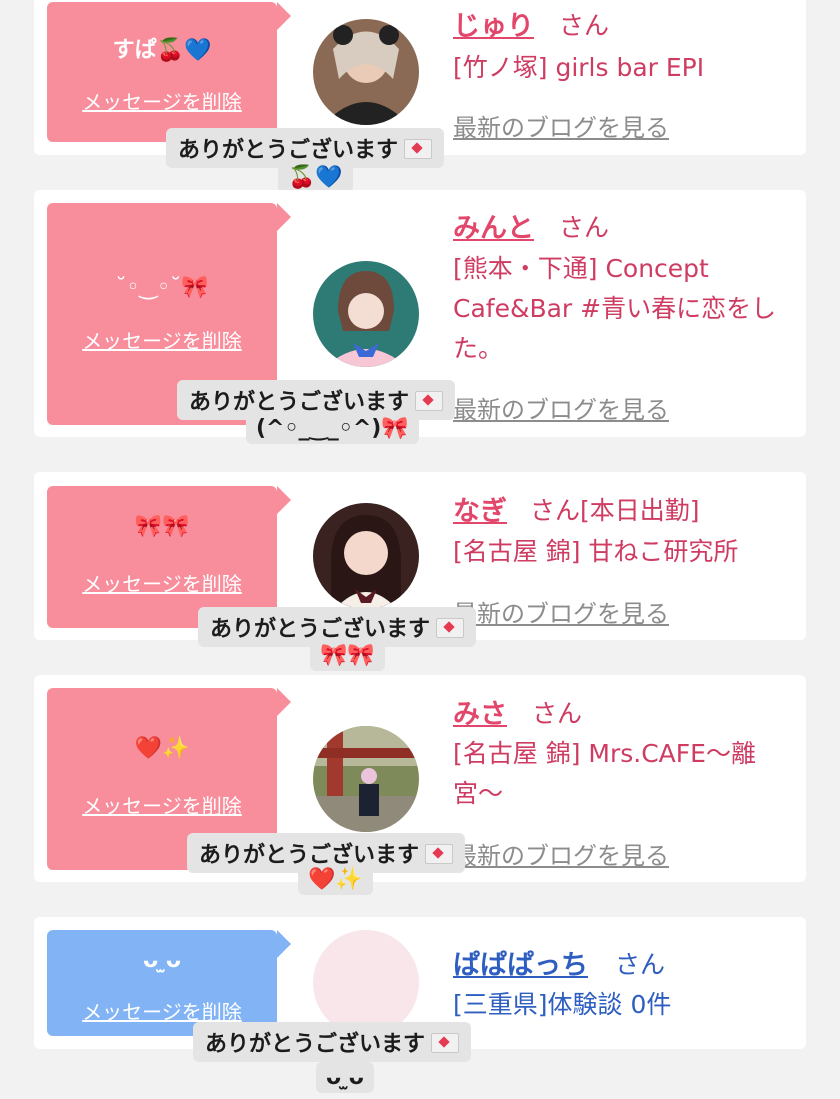 The width and height of the screenshot is (840, 1099). I want to click on user-name-link: ぱぱぱっち, so click(520, 962).